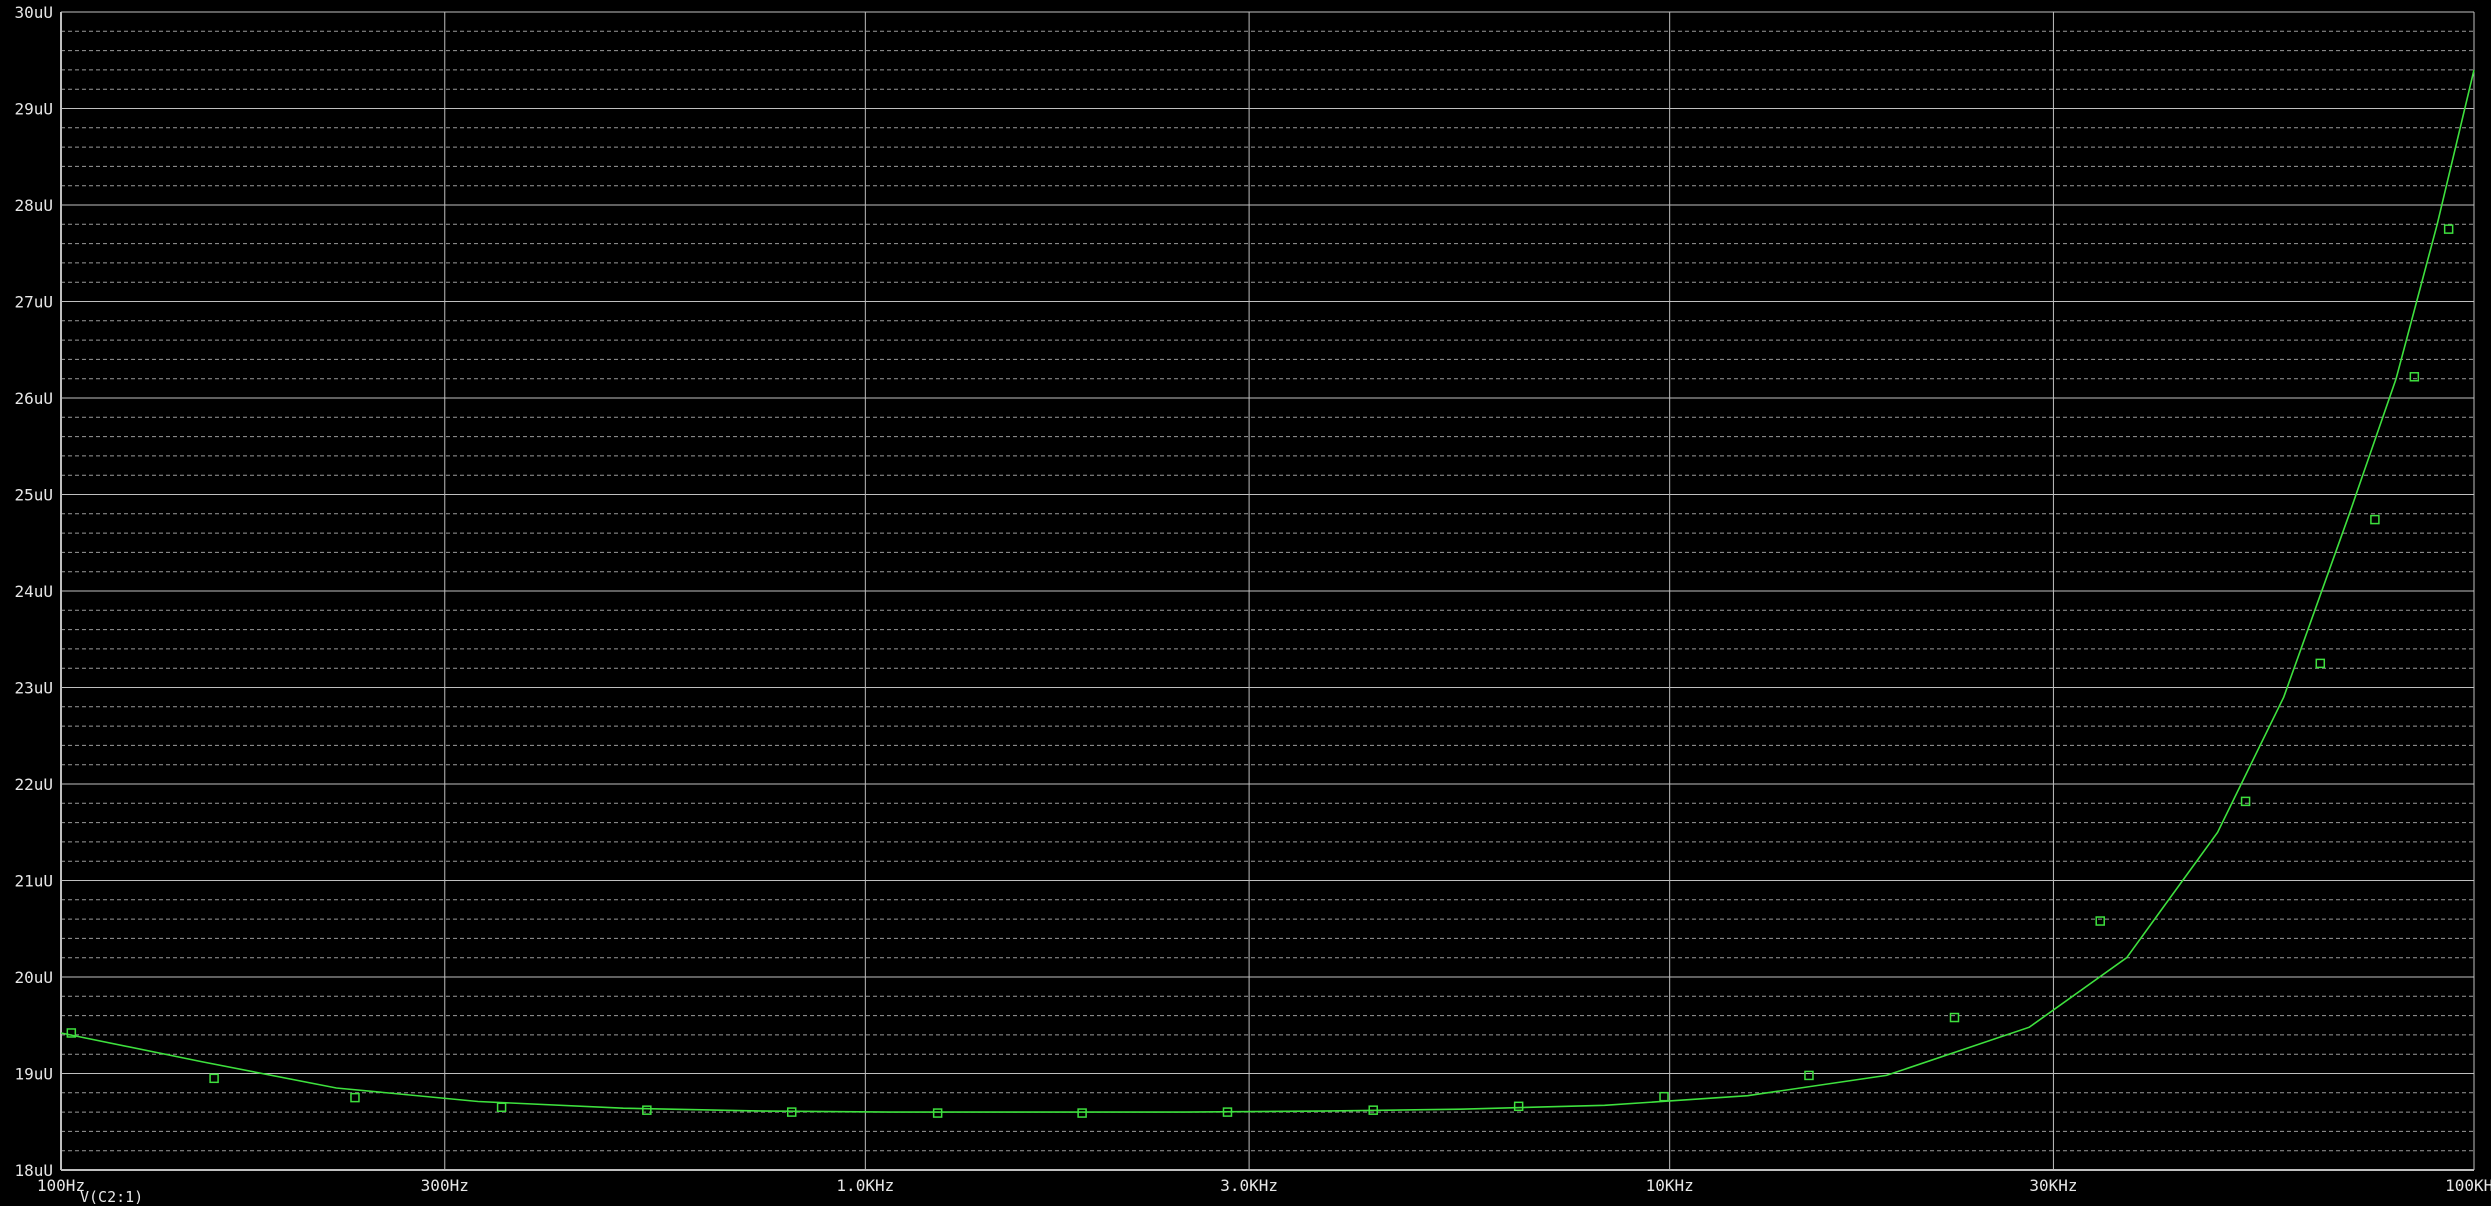 The width and height of the screenshot is (2491, 1206). Describe the element at coordinates (61, 1185) in the screenshot. I see `x-tick-label: 100Hz` at that location.